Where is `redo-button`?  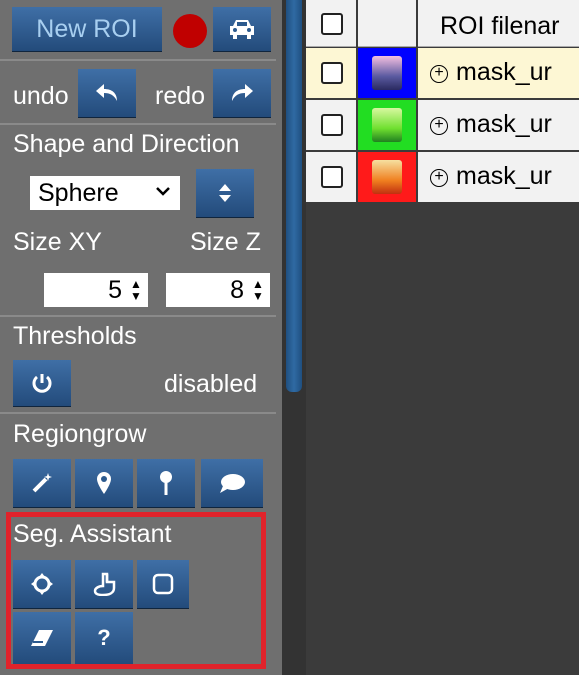 redo-button is located at coordinates (242, 93).